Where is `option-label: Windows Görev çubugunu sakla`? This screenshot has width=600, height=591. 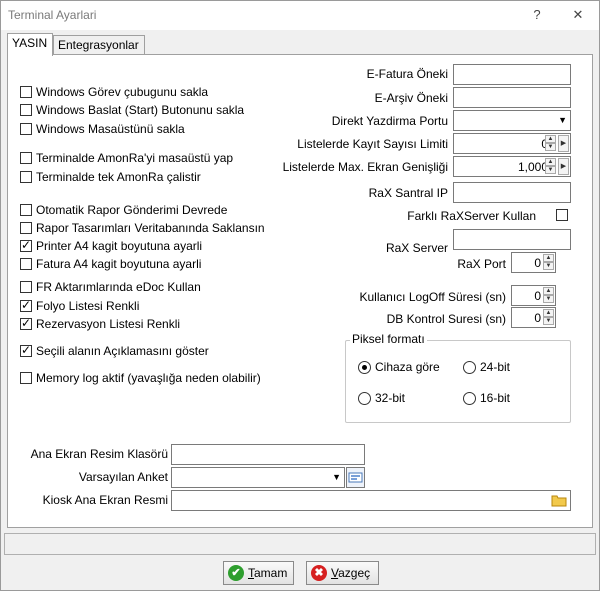 option-label: Windows Görev çubugunu sakla is located at coordinates (122, 92).